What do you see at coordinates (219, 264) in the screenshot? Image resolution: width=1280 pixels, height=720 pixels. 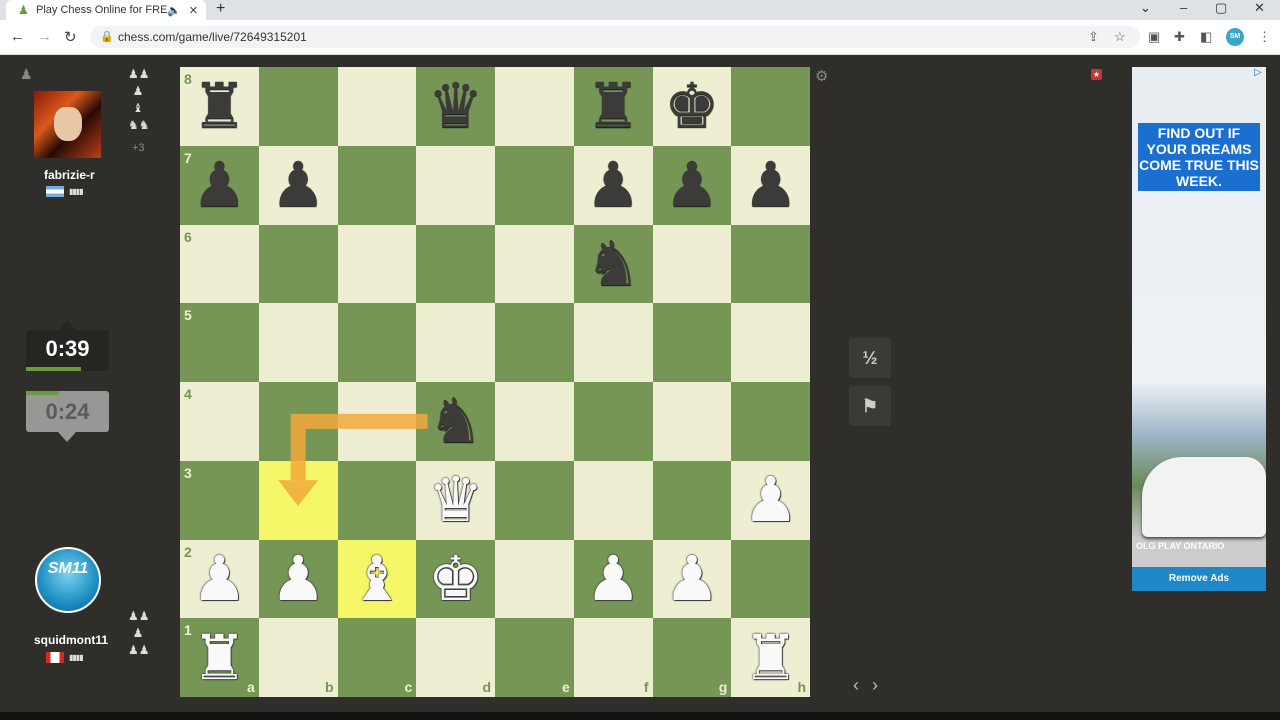 I see `square-a6: 6` at bounding box center [219, 264].